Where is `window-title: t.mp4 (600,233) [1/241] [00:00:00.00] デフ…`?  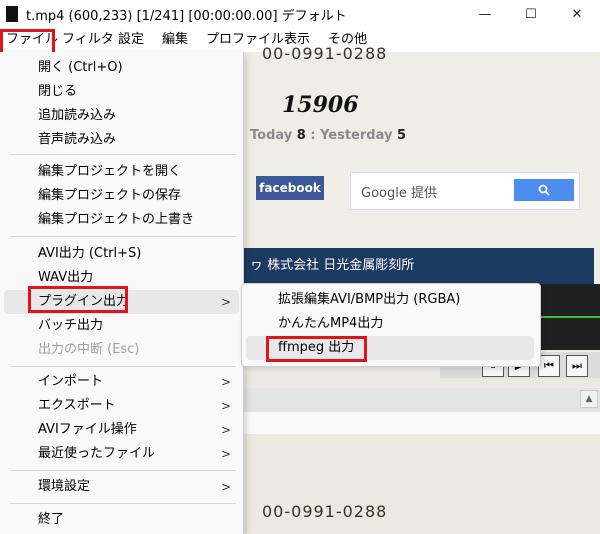 window-title: t.mp4 (600,233) [1/241] [00:00:00.00] デフ… is located at coordinates (186, 16).